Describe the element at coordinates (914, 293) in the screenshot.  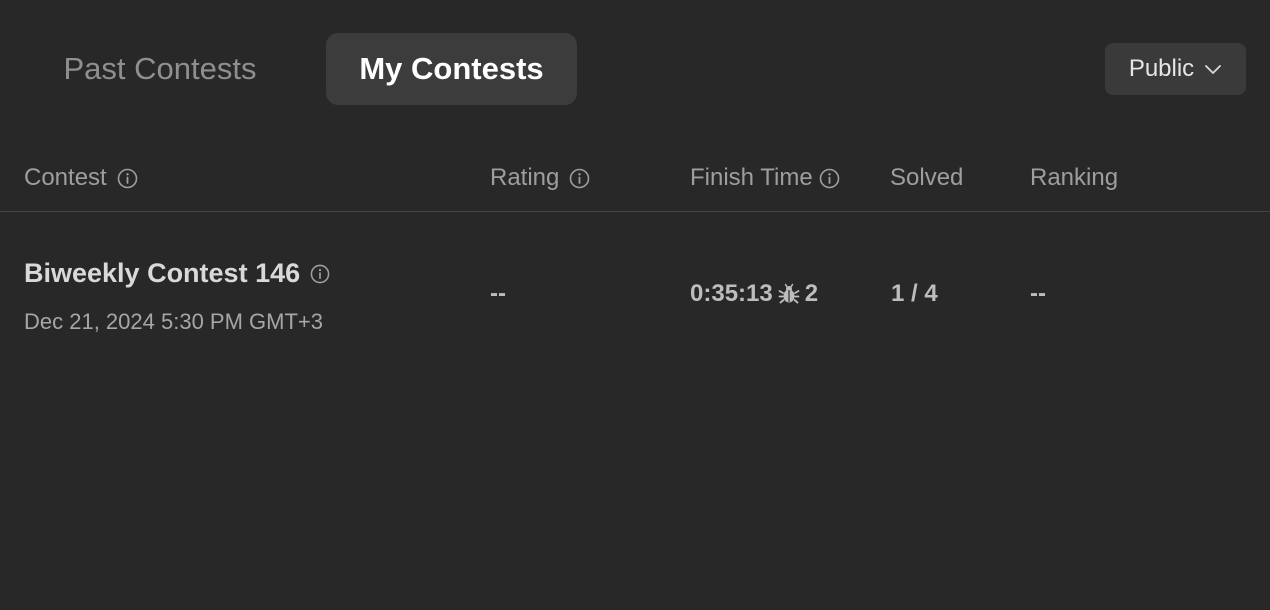
I see `solved-value: 1 / 4` at that location.